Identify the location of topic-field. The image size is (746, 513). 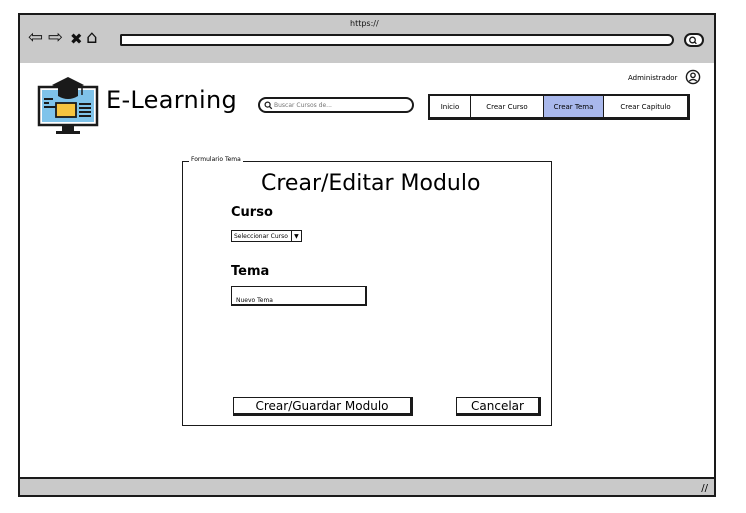
(299, 296).